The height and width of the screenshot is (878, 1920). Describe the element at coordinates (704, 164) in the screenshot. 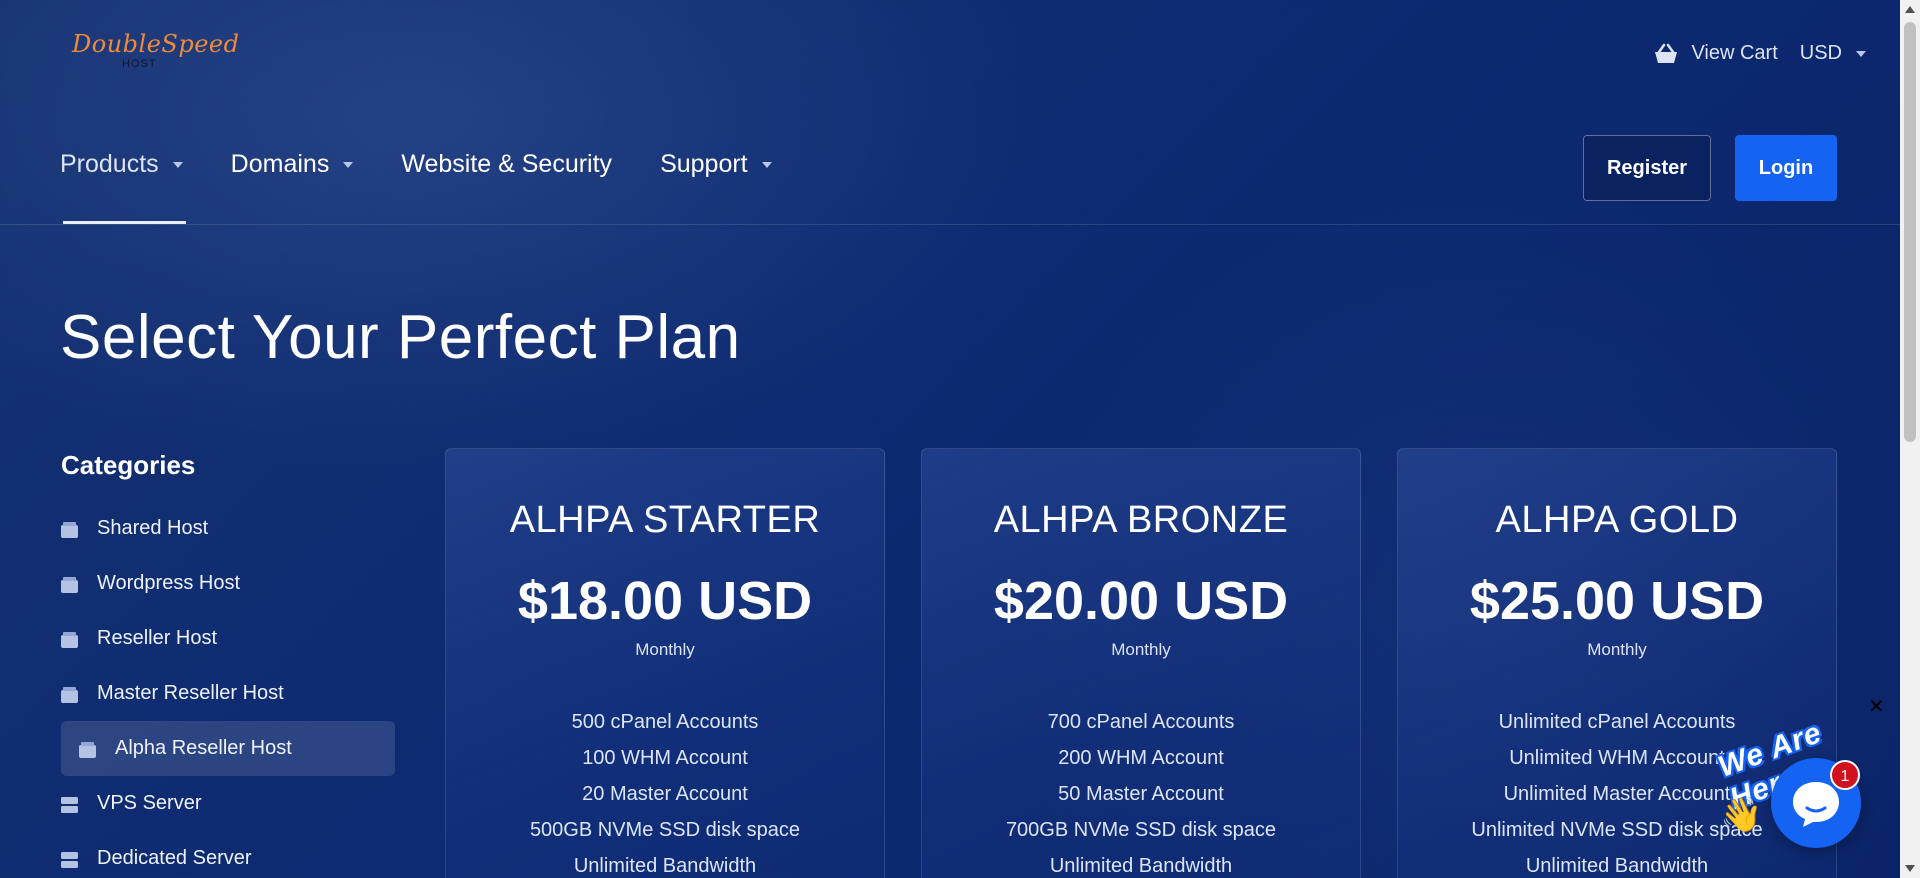

I see `nav-support-label: Support` at that location.